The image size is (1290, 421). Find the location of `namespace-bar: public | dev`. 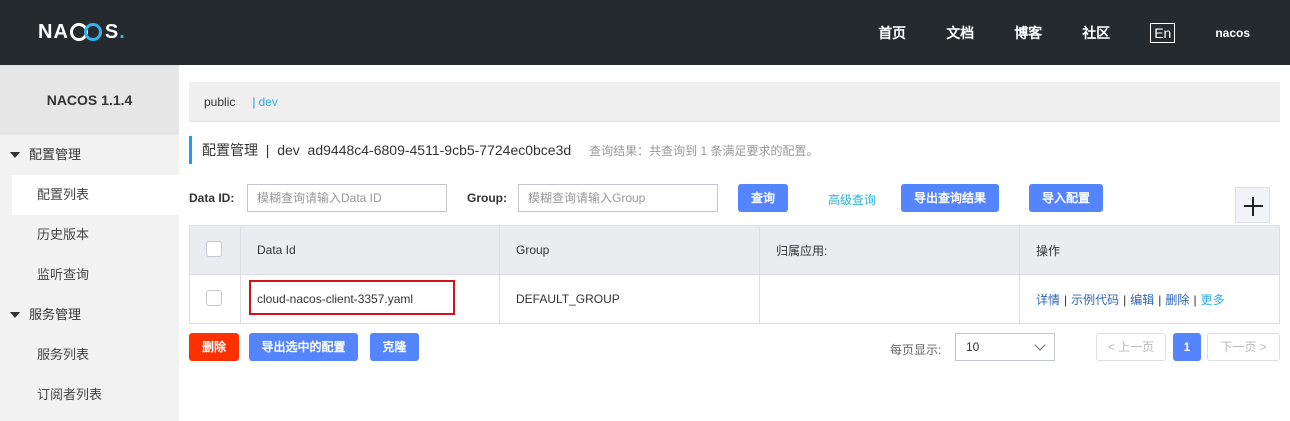

namespace-bar: public | dev is located at coordinates (734, 102).